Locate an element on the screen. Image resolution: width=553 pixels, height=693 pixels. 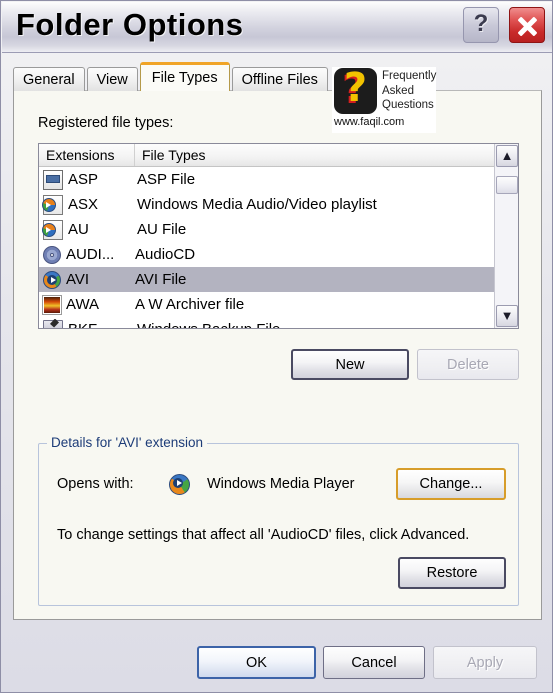
question-mark-icon: ? is located at coordinates (481, 23).